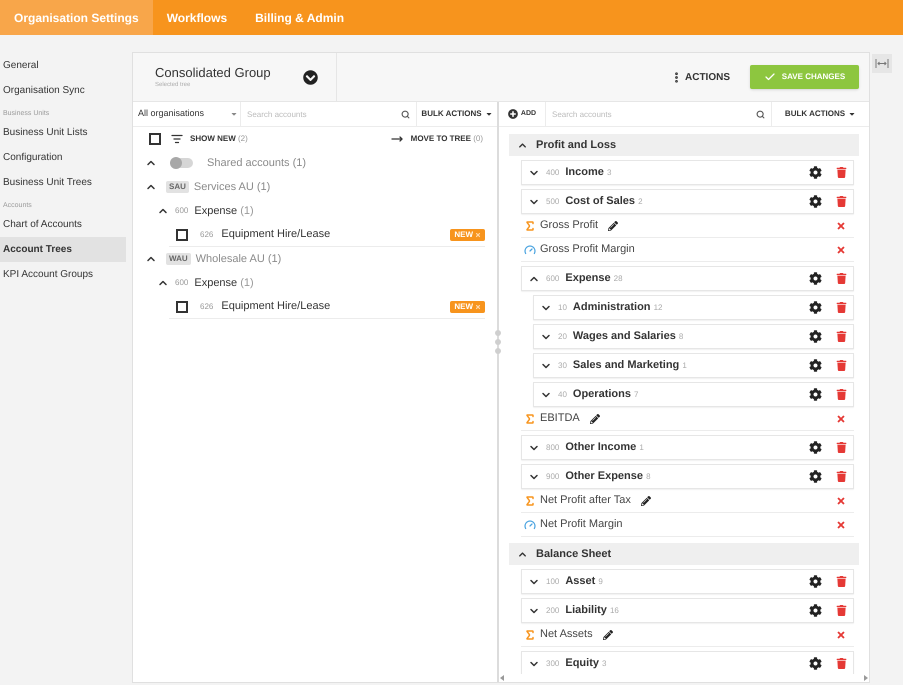  I want to click on account-label: Liability 16, so click(592, 610).